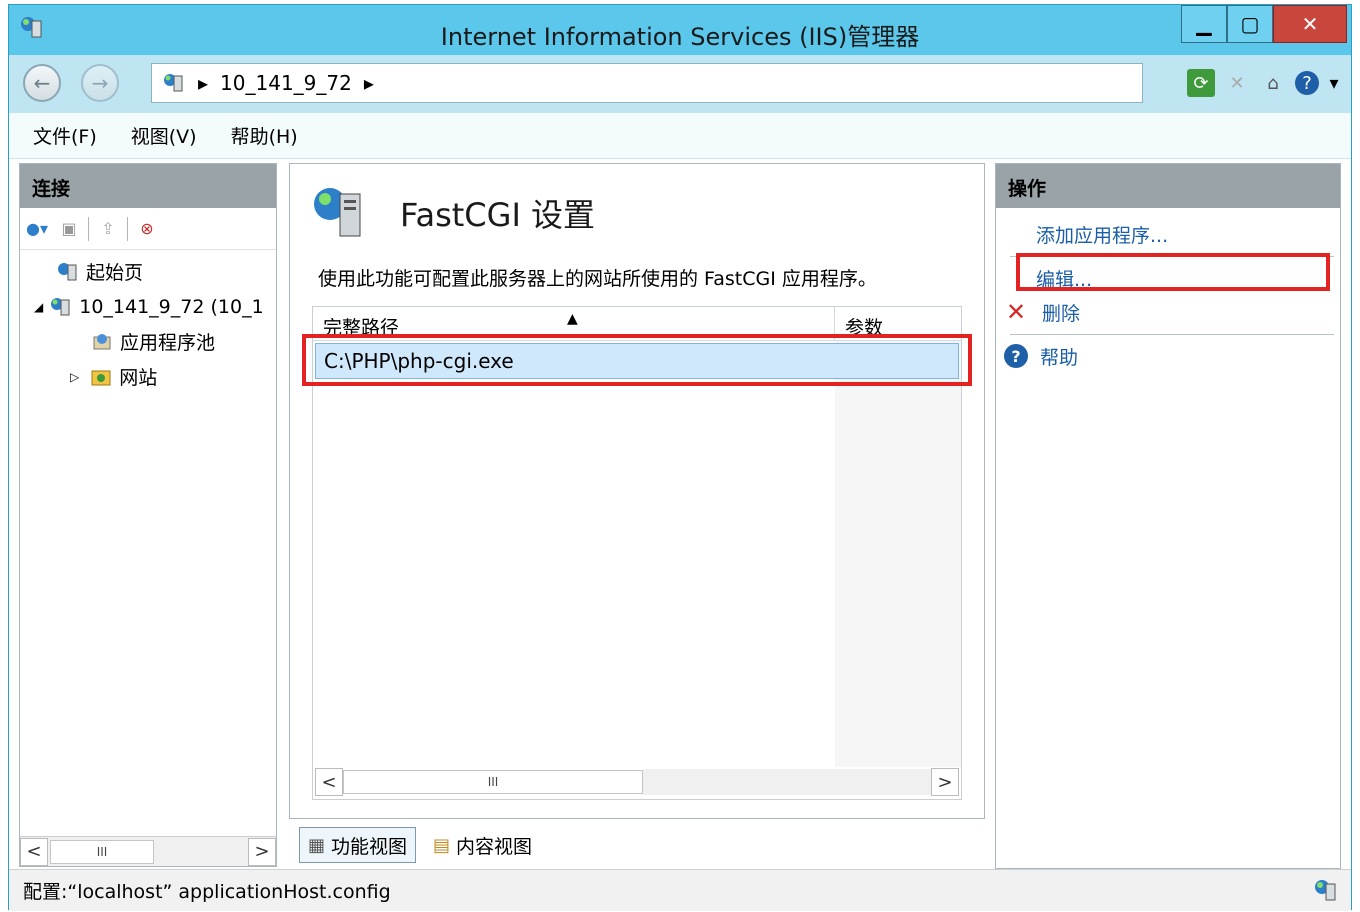  Describe the element at coordinates (164, 135) in the screenshot. I see `menu-view: 视图(V)` at that location.